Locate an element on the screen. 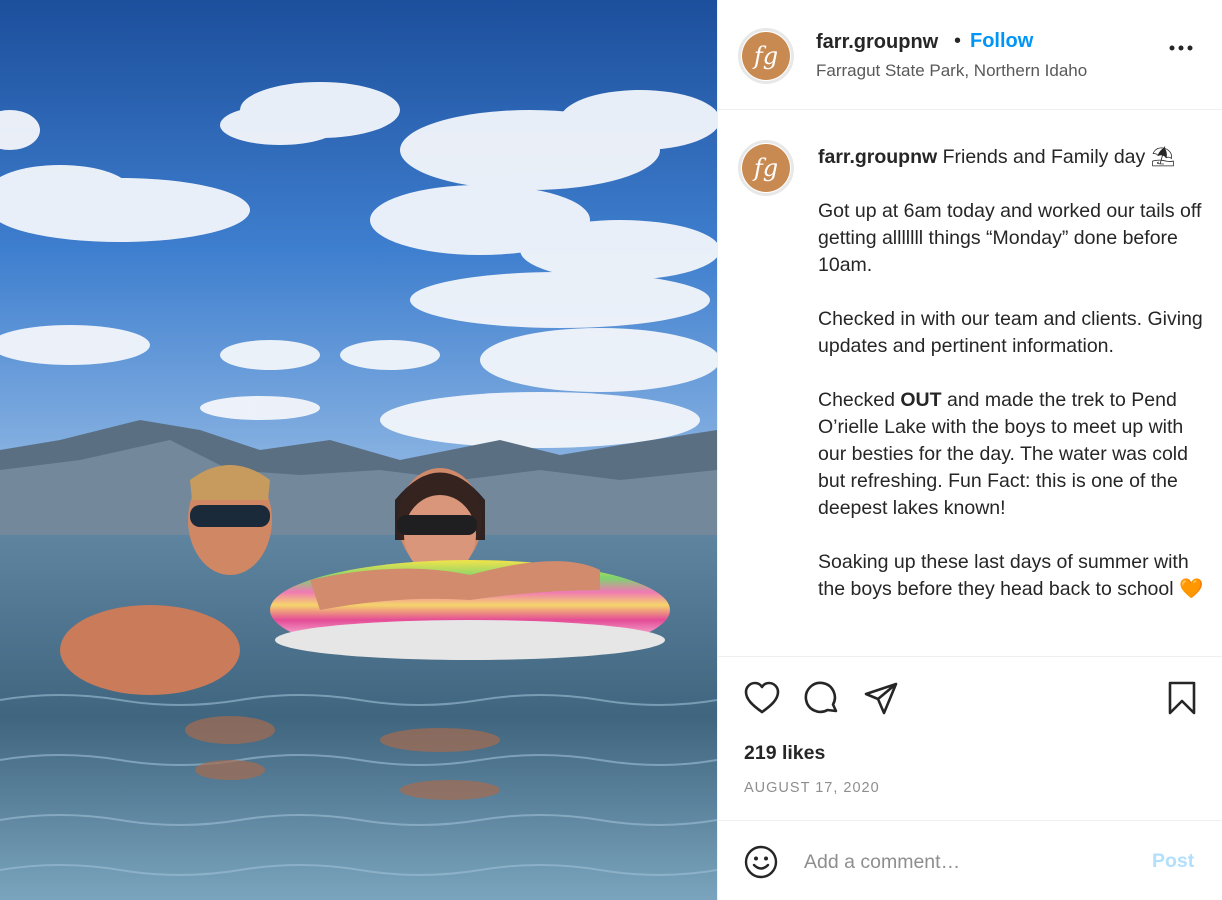  post-actions: 219 likes AUGUST 17, 2020 is located at coordinates (970, 738).